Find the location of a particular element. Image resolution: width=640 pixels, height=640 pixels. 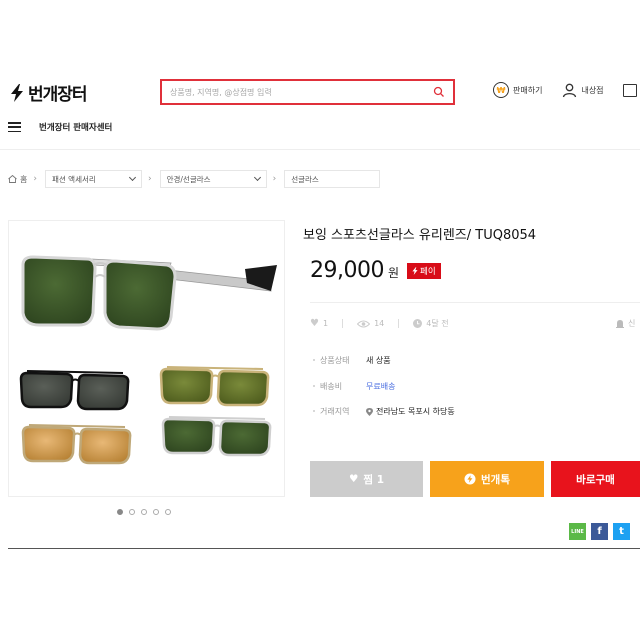

detail-row-location: 거래지역 전라남도 목포시 하당동 is located at coordinates (384, 412).